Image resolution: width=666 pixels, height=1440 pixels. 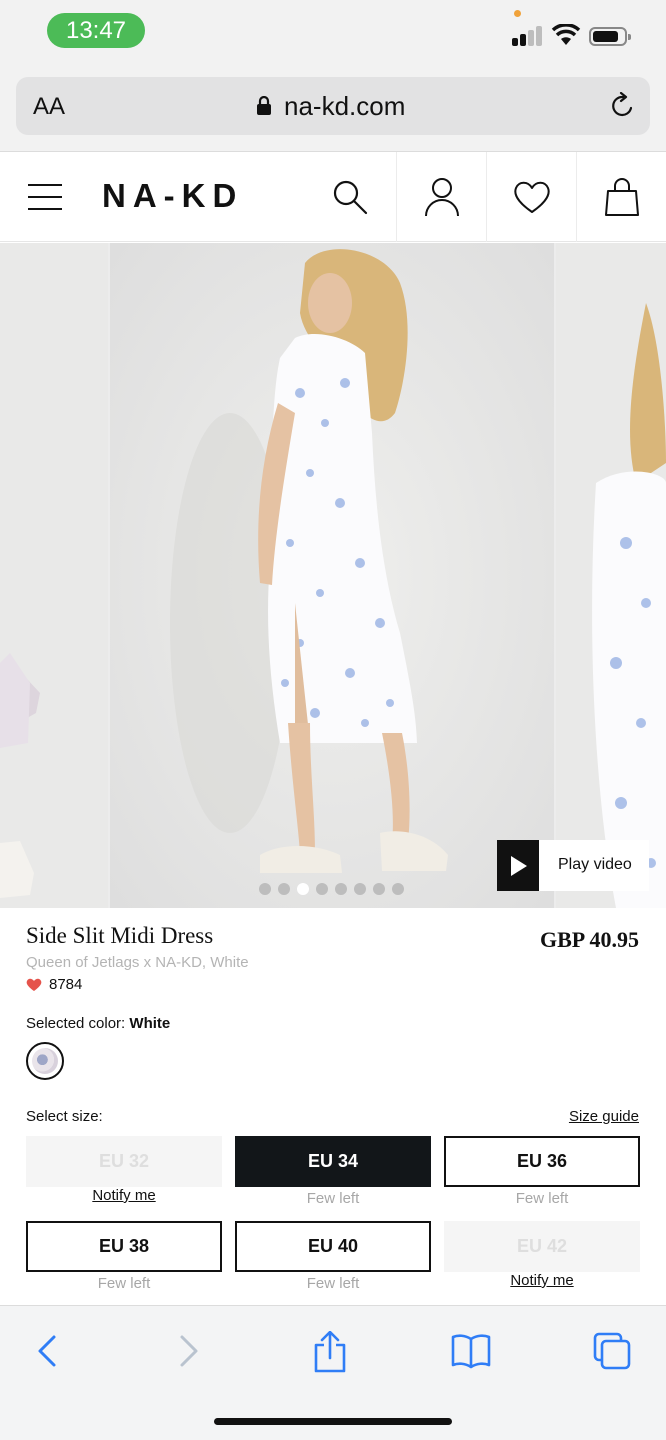 I want to click on account-button, so click(x=441, y=197).